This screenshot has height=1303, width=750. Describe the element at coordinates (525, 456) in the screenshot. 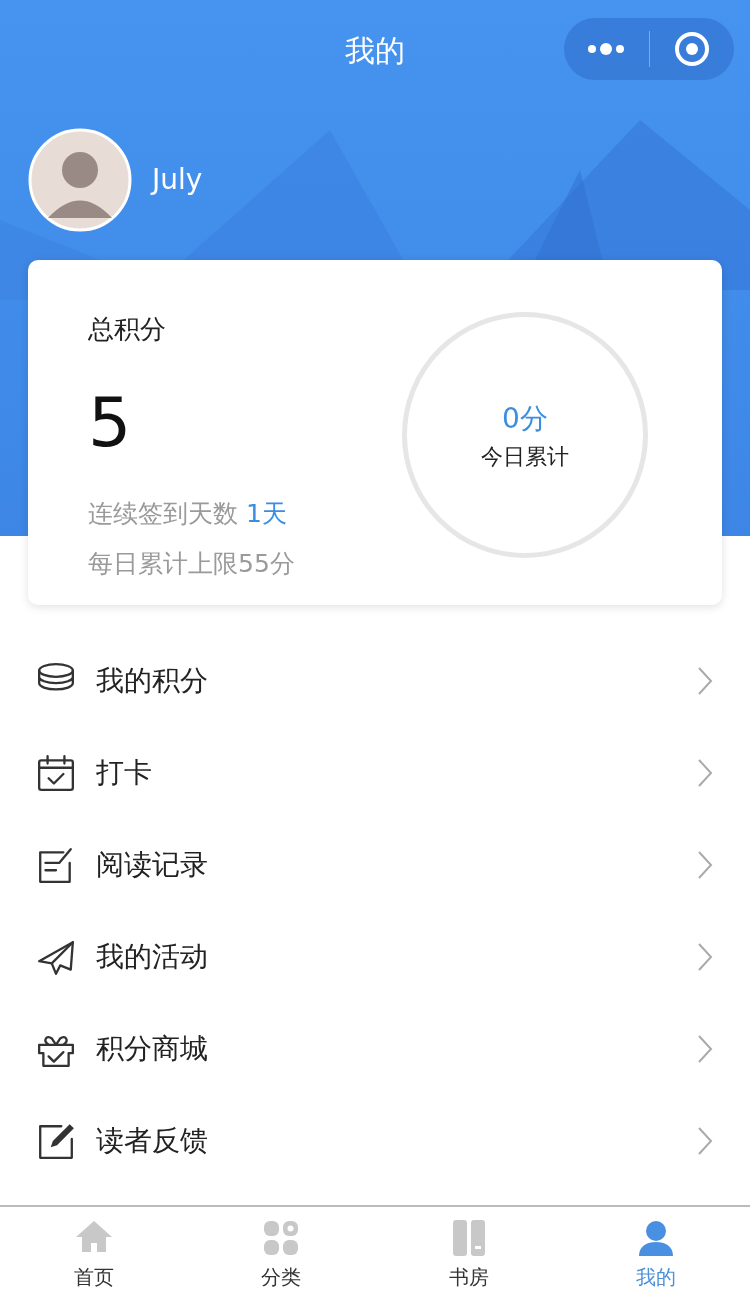

I see `today-label: 今日累计` at that location.